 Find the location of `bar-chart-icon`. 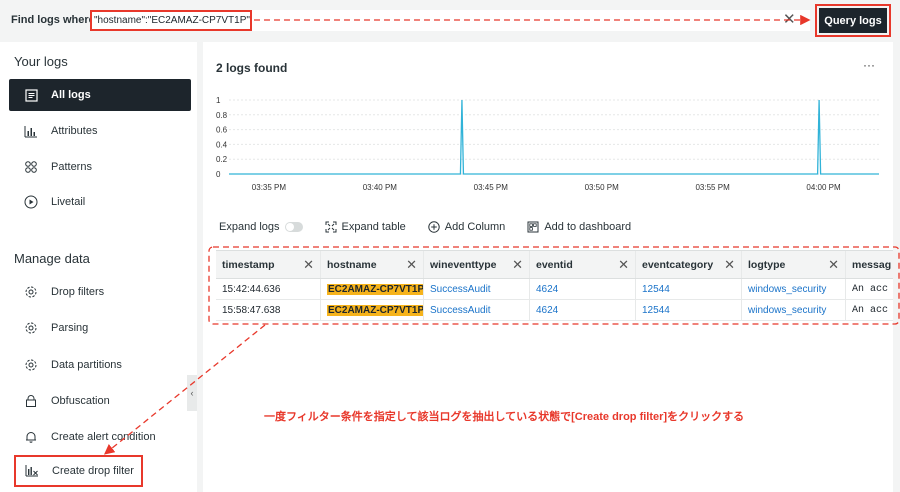

bar-chart-icon is located at coordinates (31, 131).